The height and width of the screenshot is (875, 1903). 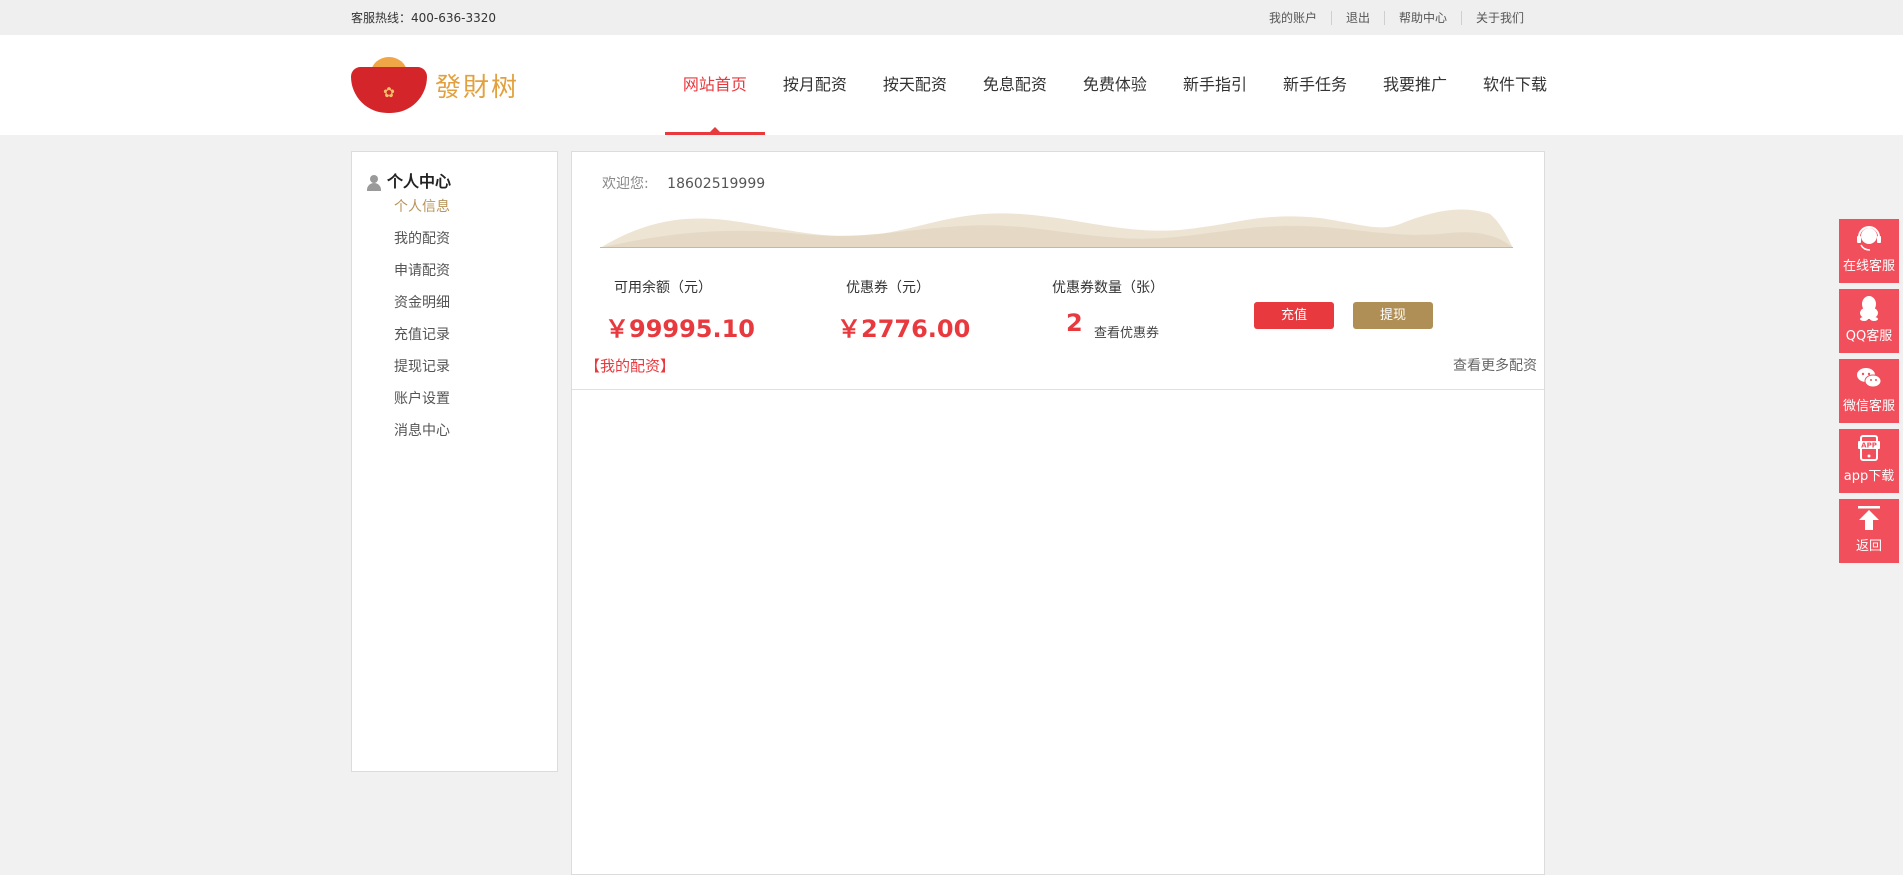 What do you see at coordinates (1015, 85) in the screenshot?
I see `nav-interest-free: 免息配资` at bounding box center [1015, 85].